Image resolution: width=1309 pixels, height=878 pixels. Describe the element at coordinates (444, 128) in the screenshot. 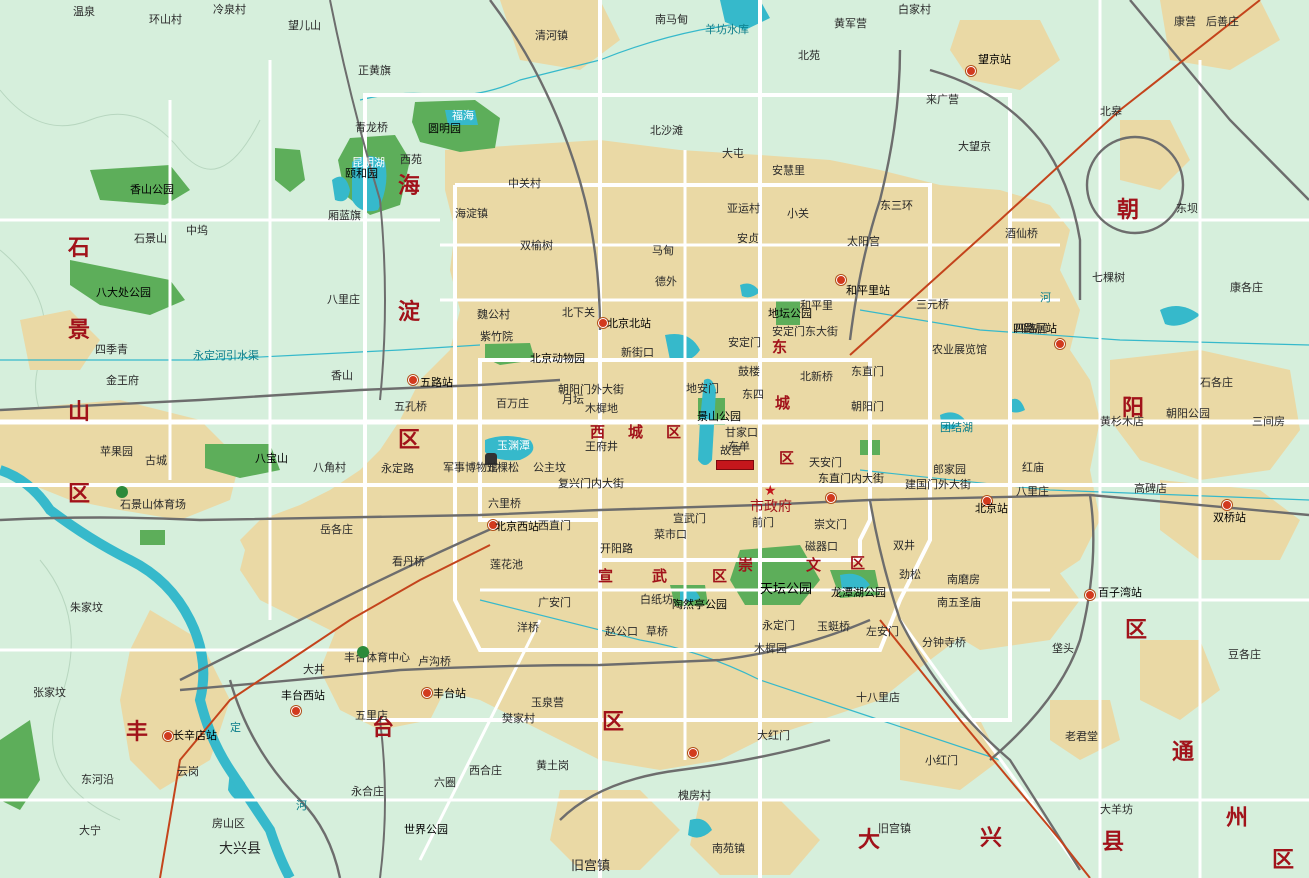

I see `park-label: 圆明园` at that location.